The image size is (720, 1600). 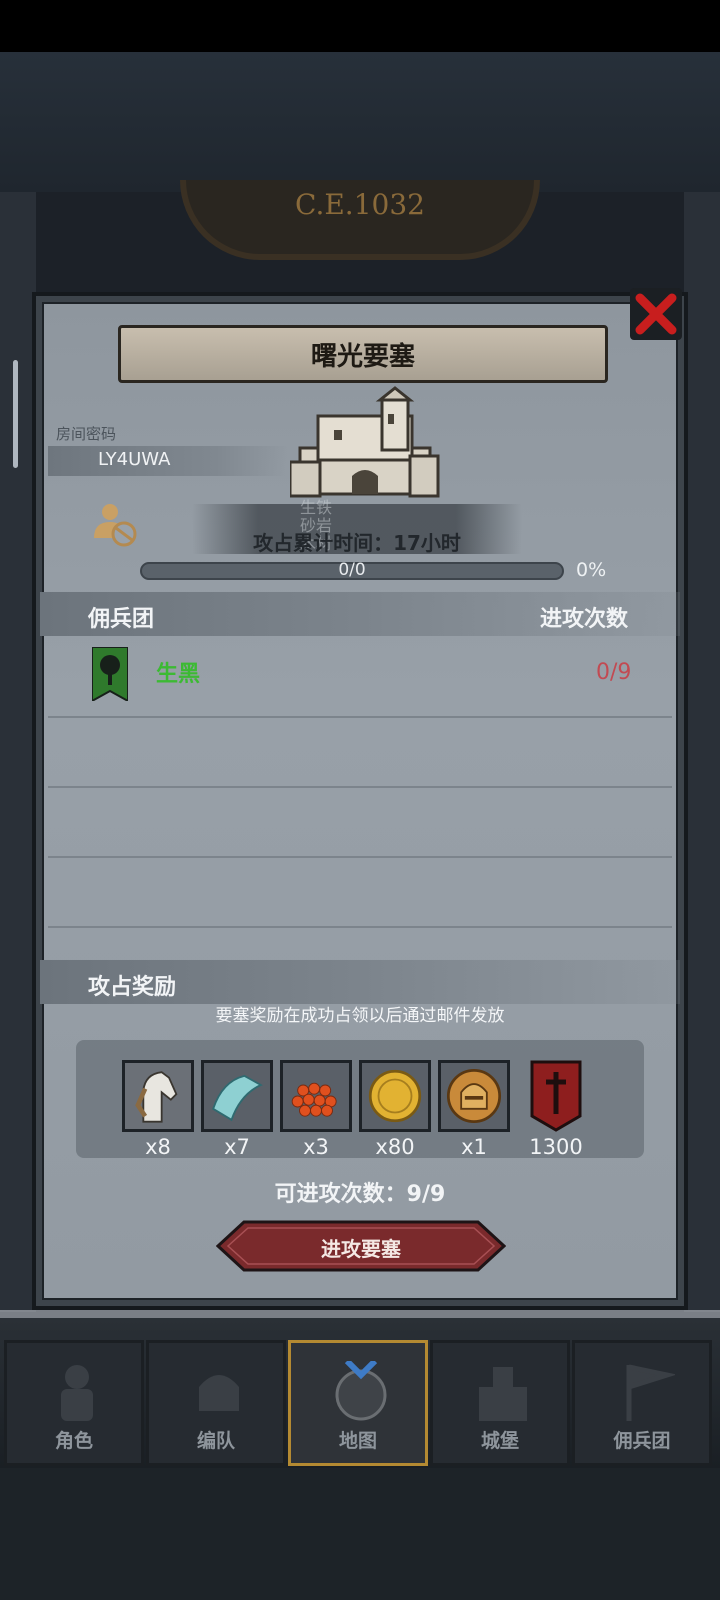 What do you see at coordinates (86, 434) in the screenshot?
I see `room-code-label: 房间密码` at bounding box center [86, 434].